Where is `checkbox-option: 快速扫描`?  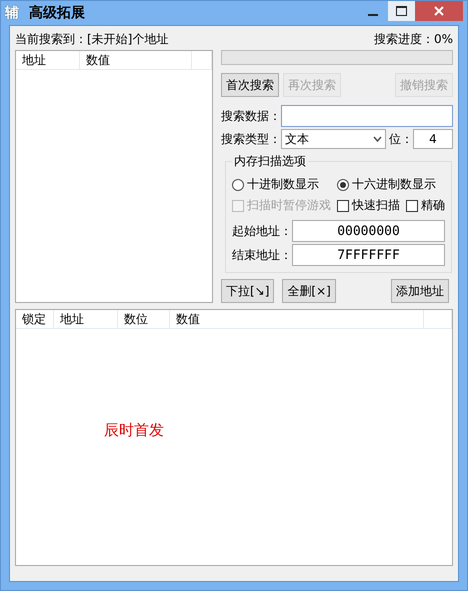
checkbox-option: 快速扫描 is located at coordinates (368, 205).